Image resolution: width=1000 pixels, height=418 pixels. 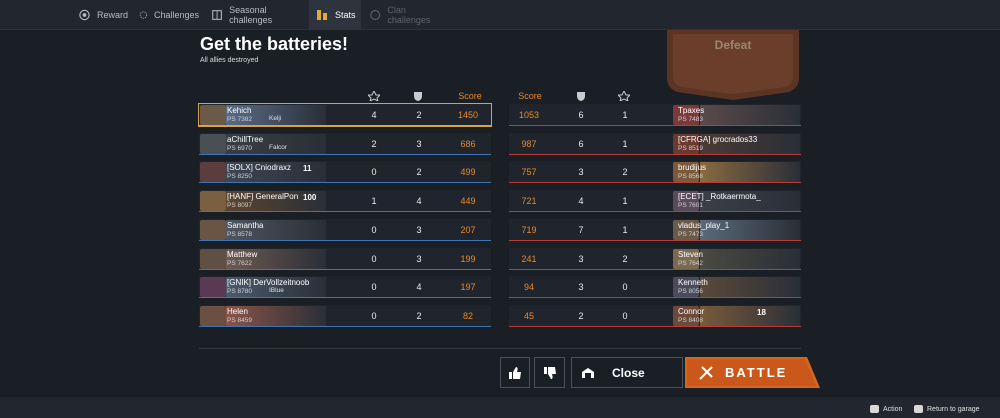 What do you see at coordinates (251, 15) in the screenshot?
I see `tab-label: Seasonal challenges` at bounding box center [251, 15].